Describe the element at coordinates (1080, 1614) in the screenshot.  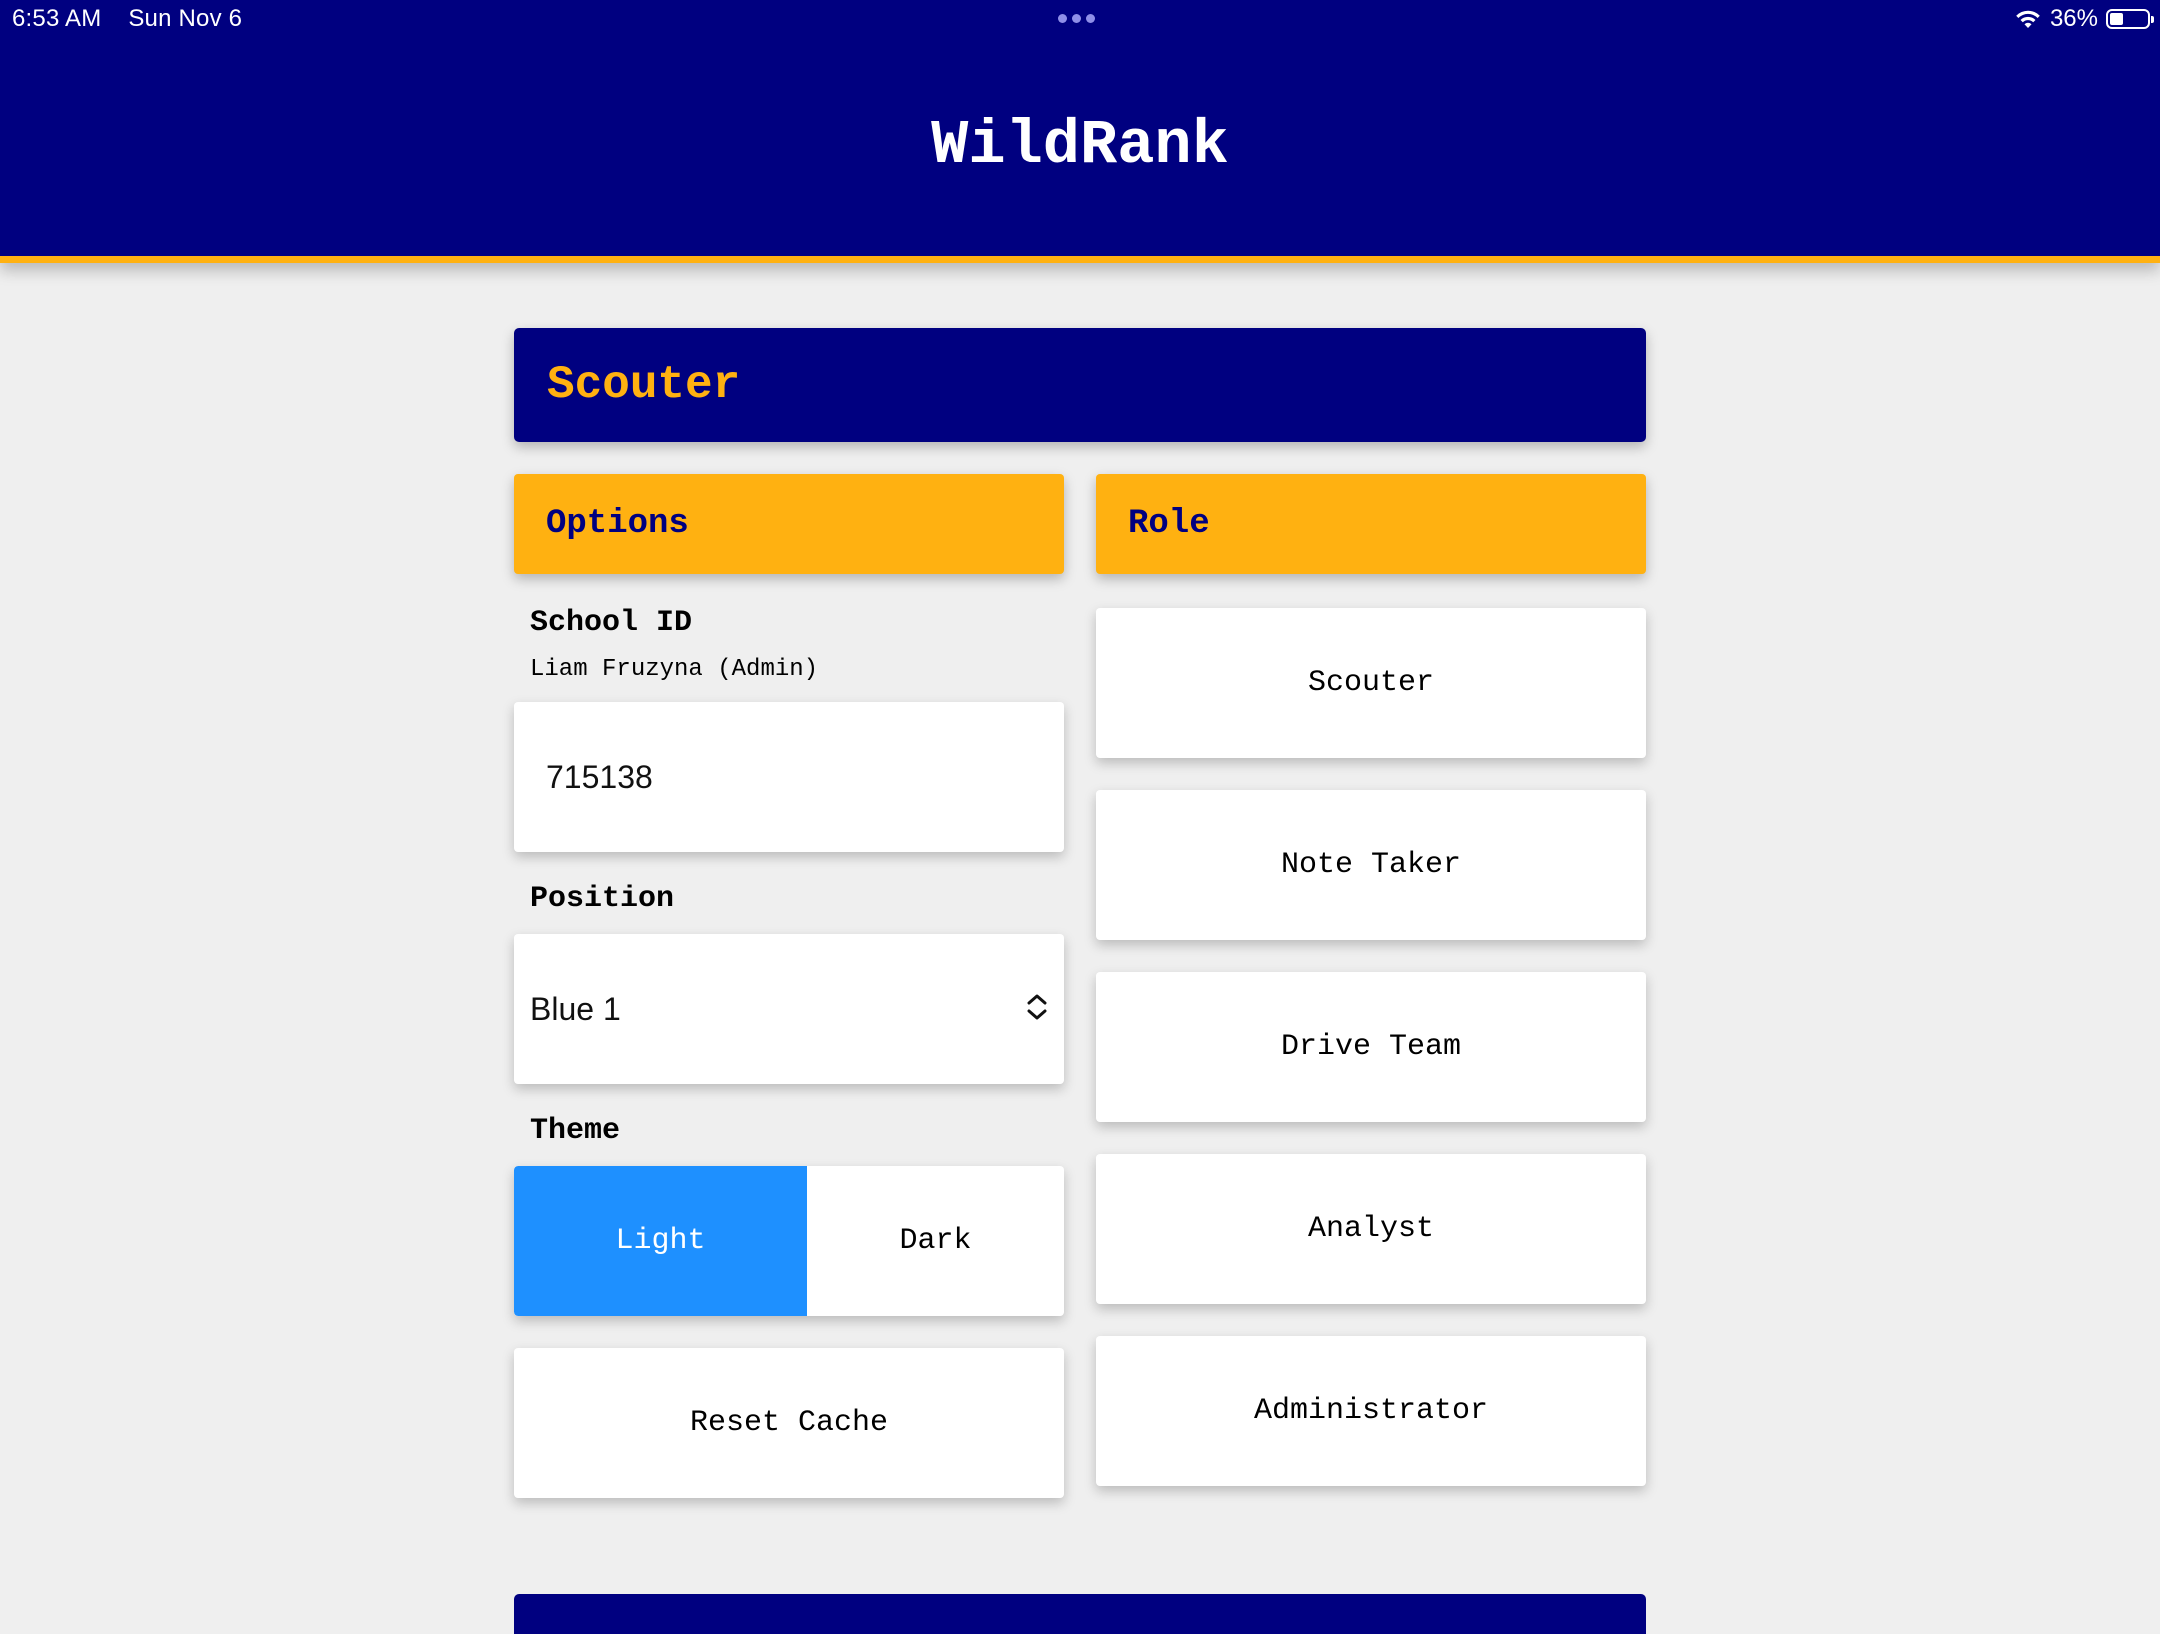
I see `next-section-banner` at that location.